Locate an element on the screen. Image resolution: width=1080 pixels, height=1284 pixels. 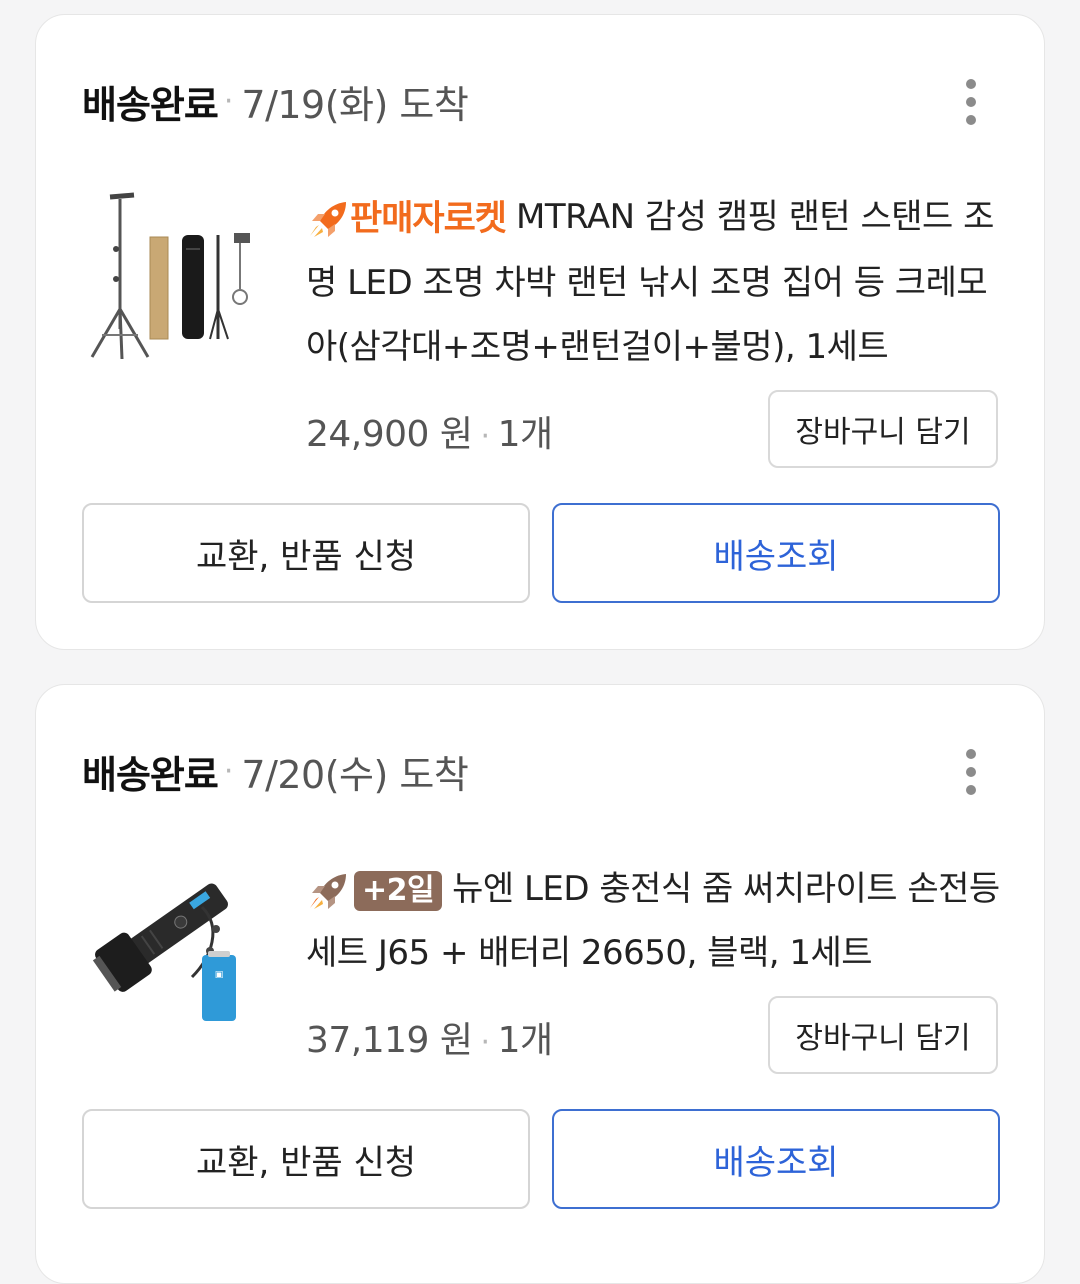
product-price: 24,900 원 is located at coordinates (389, 434).